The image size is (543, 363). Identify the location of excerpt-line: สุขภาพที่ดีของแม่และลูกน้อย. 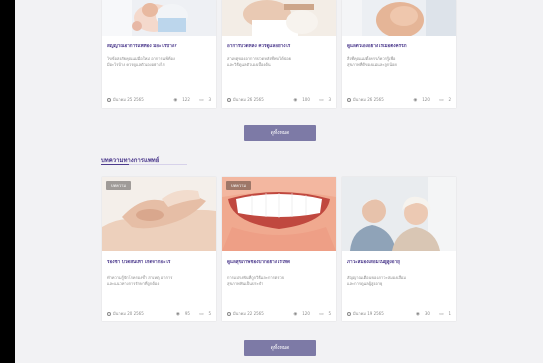
(372, 64).